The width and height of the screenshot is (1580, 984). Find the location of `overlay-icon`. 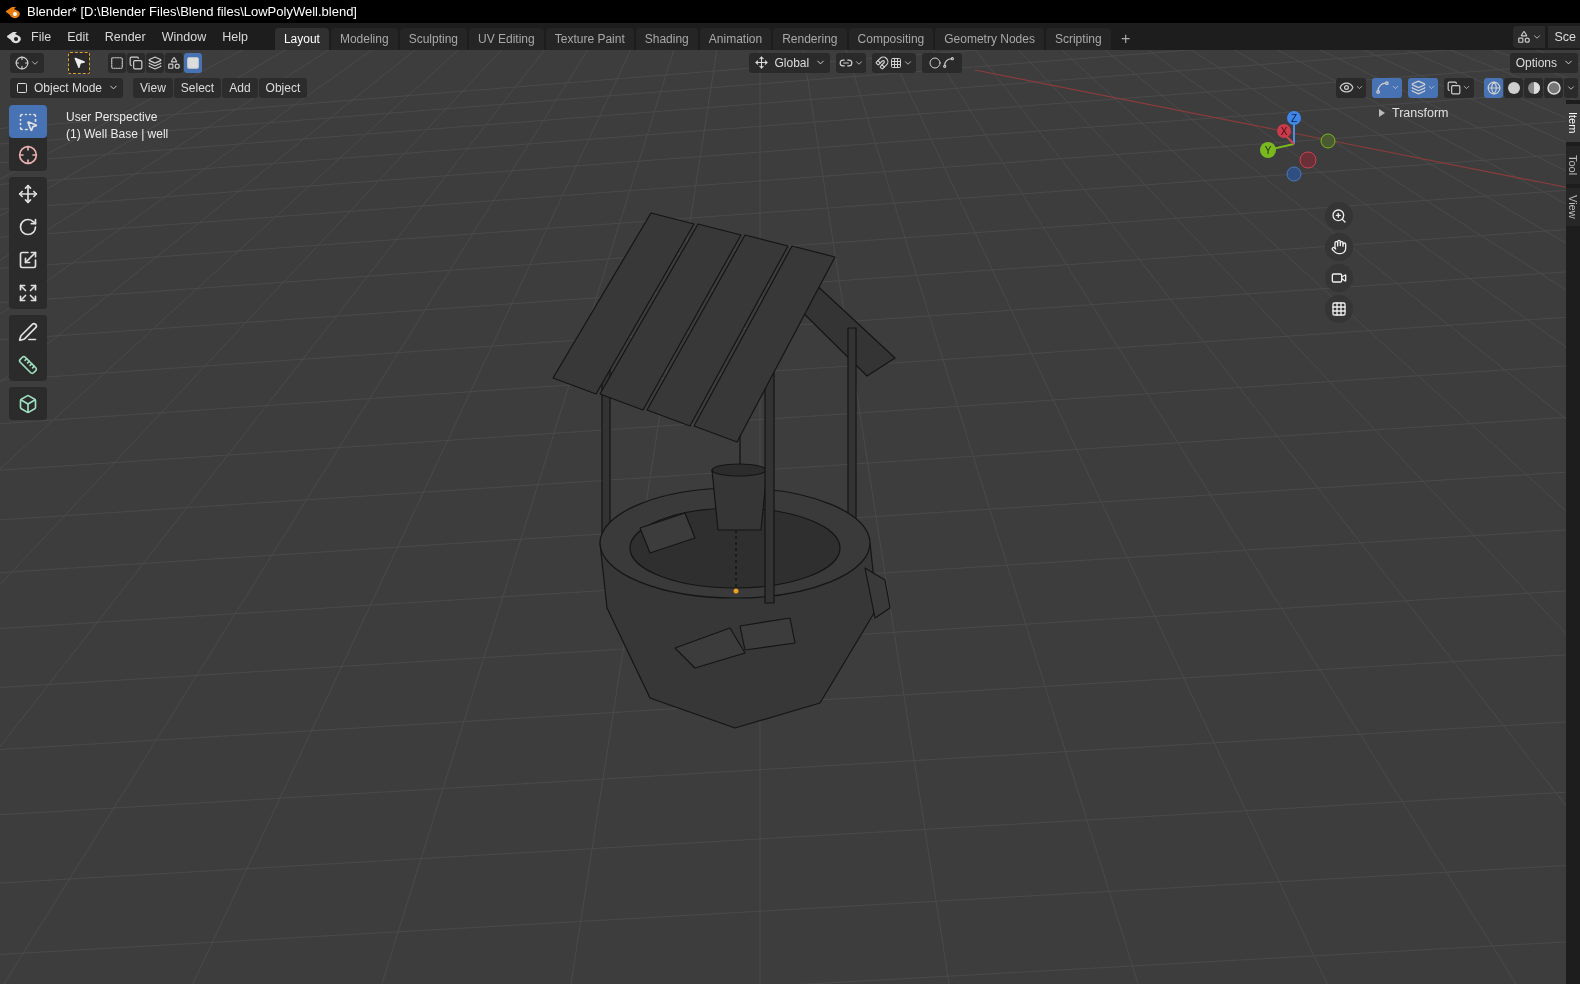

overlay-icon is located at coordinates (1418, 87).